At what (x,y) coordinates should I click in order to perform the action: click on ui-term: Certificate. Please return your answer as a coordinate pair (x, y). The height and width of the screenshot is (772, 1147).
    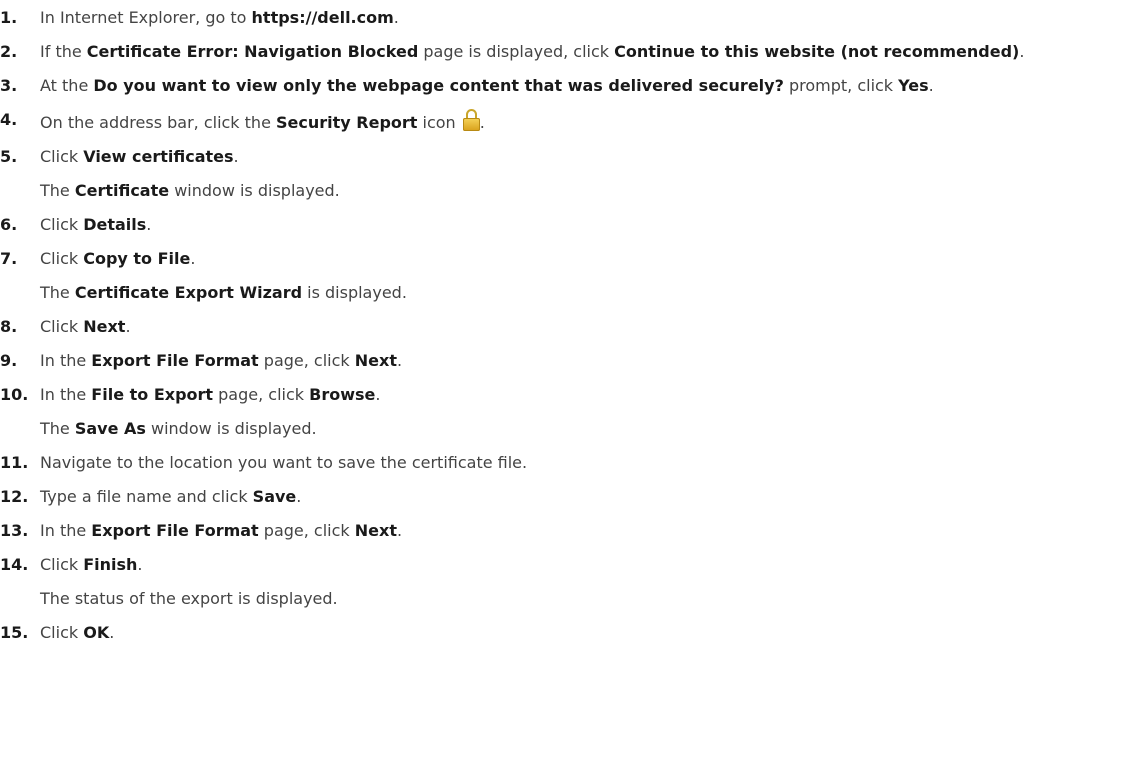
    Looking at the image, I should click on (122, 190).